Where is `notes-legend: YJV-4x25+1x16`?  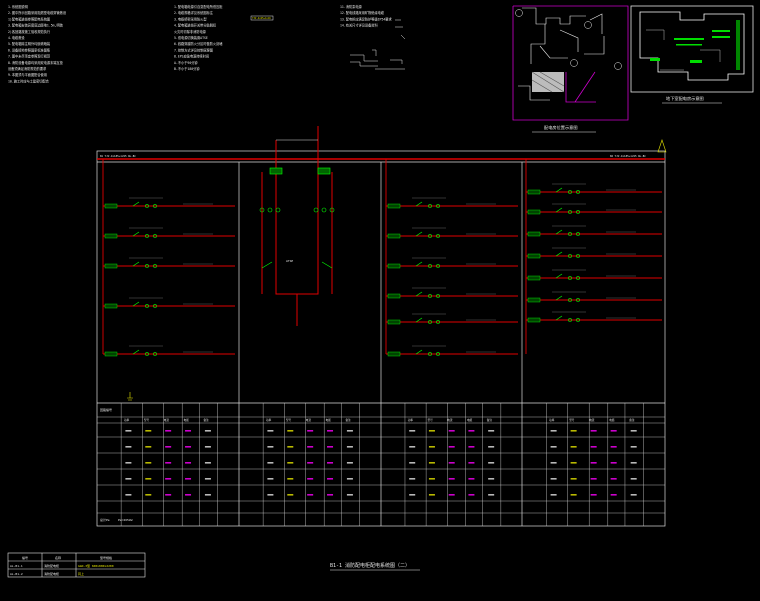
notes-legend: YJV-4x25+1x16 is located at coordinates (328, 42).